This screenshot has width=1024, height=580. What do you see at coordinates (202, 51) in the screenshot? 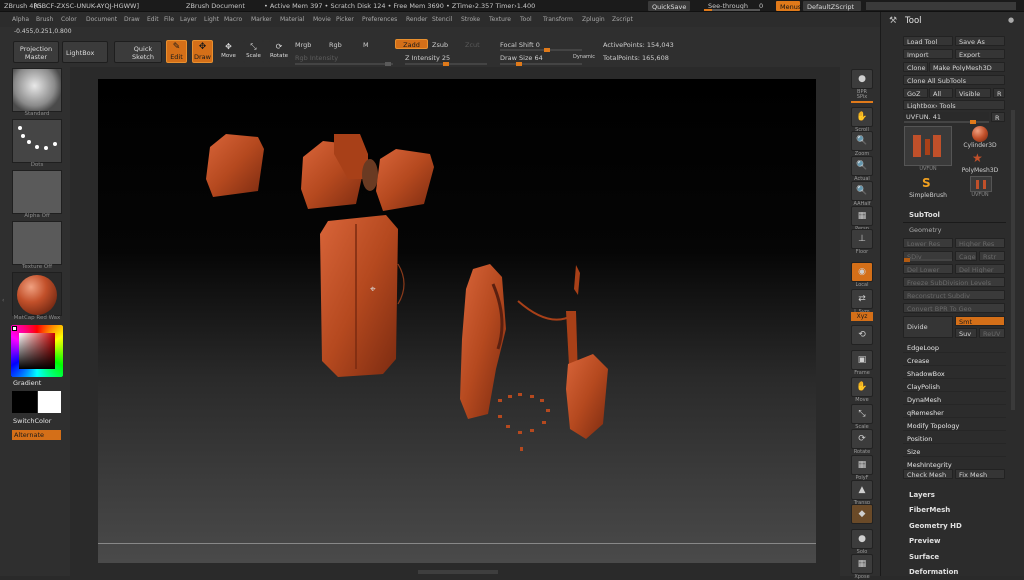
I see `draw-button: ✥ Draw` at bounding box center [202, 51].